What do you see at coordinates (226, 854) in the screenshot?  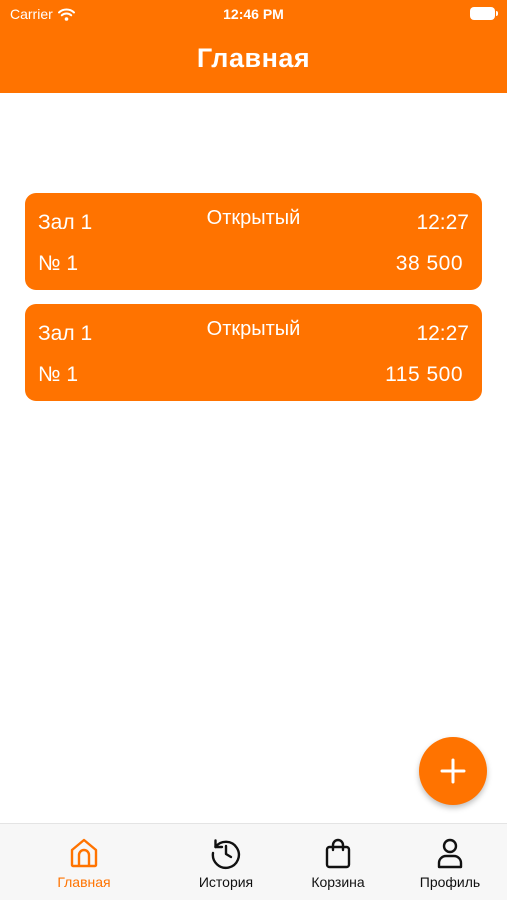 I see `history-icon` at bounding box center [226, 854].